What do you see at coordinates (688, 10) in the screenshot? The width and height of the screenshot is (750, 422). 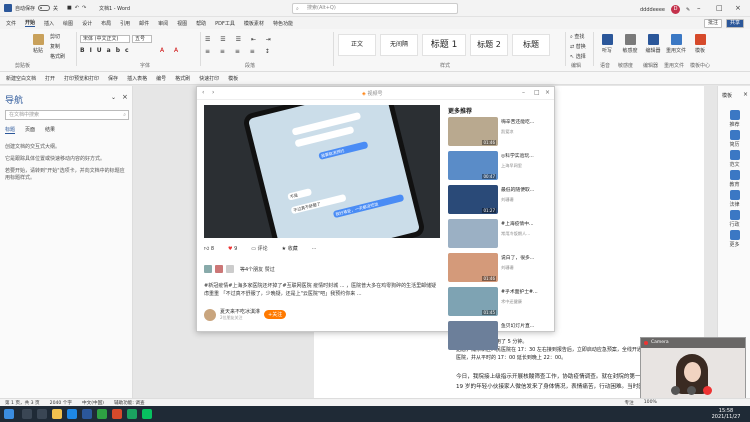 I see `pen-icon: ✎` at bounding box center [688, 10].